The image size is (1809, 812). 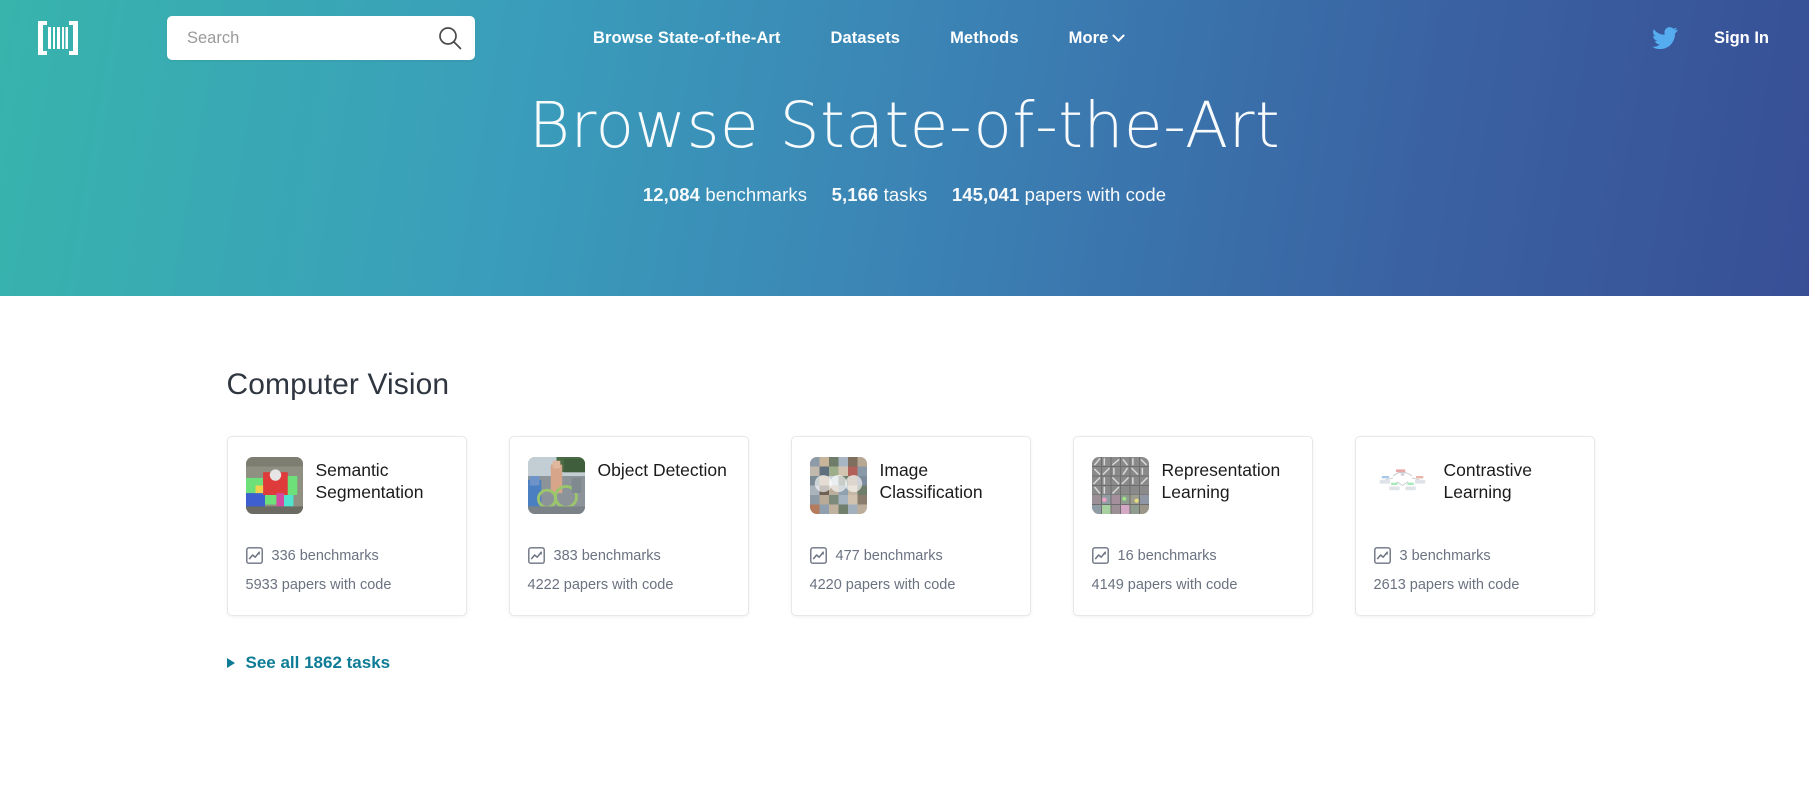 I want to click on barcode-logo-icon, so click(x=58, y=38).